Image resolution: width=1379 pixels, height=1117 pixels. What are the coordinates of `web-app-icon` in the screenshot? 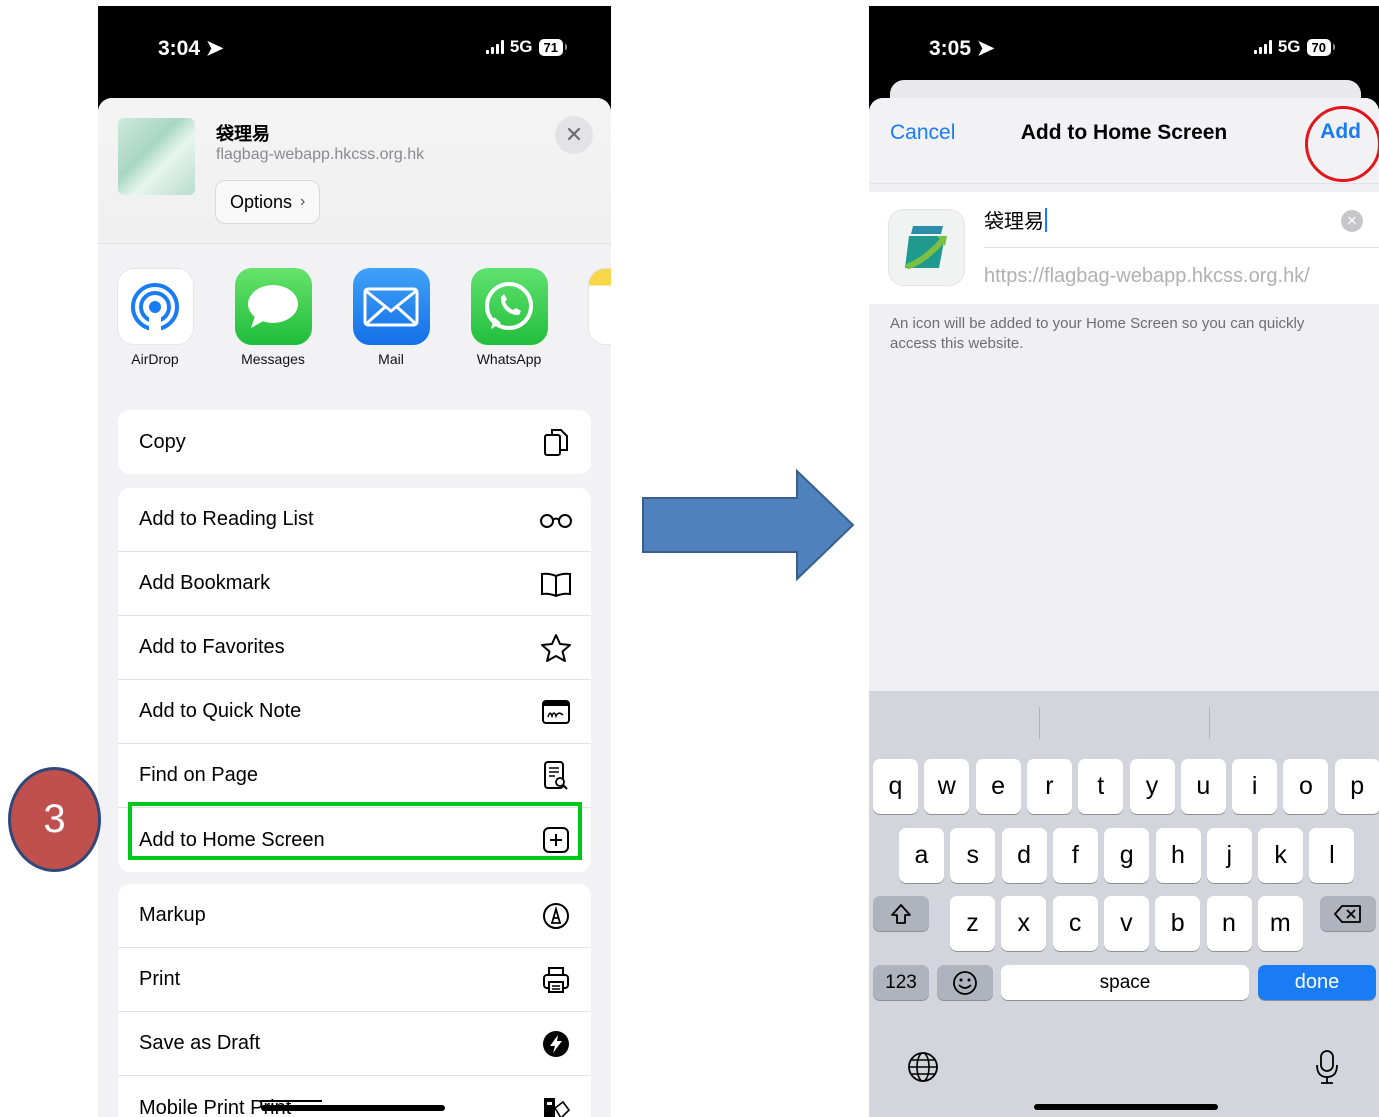 It's located at (926, 247).